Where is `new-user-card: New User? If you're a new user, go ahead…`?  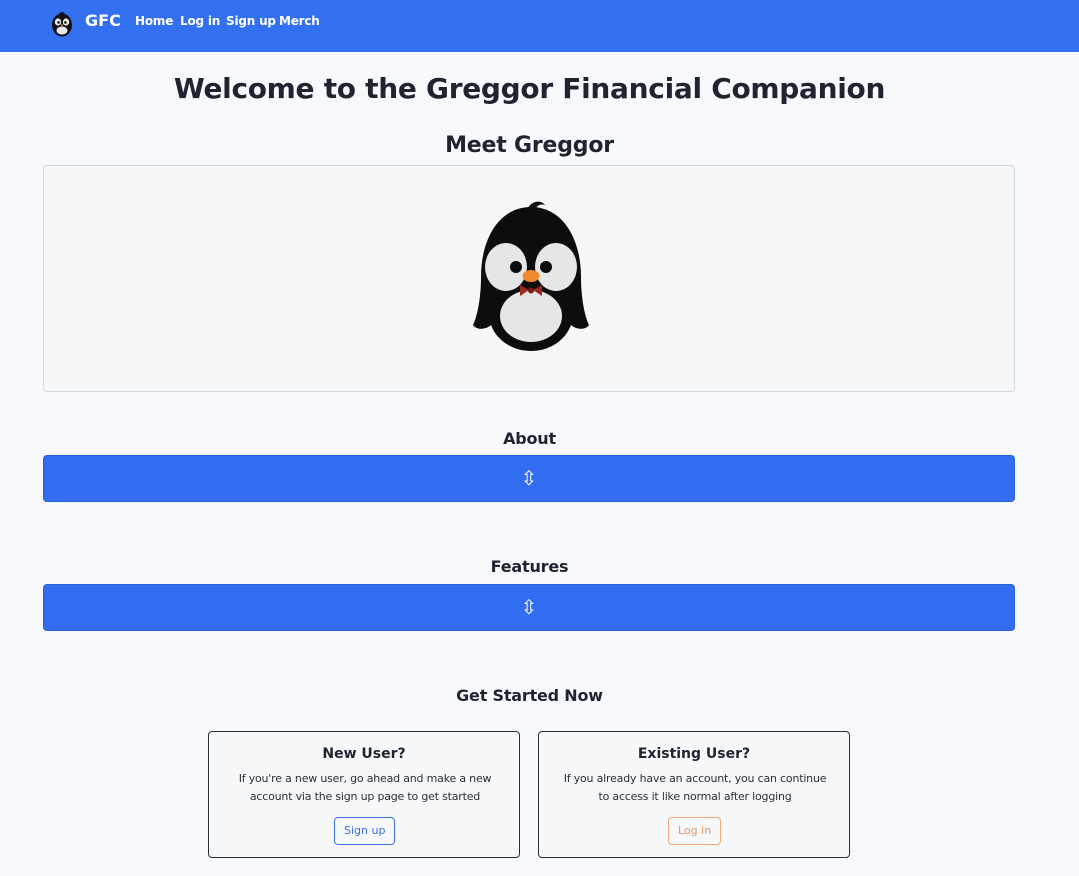 new-user-card: New User? If you're a new user, go ahead… is located at coordinates (364, 794).